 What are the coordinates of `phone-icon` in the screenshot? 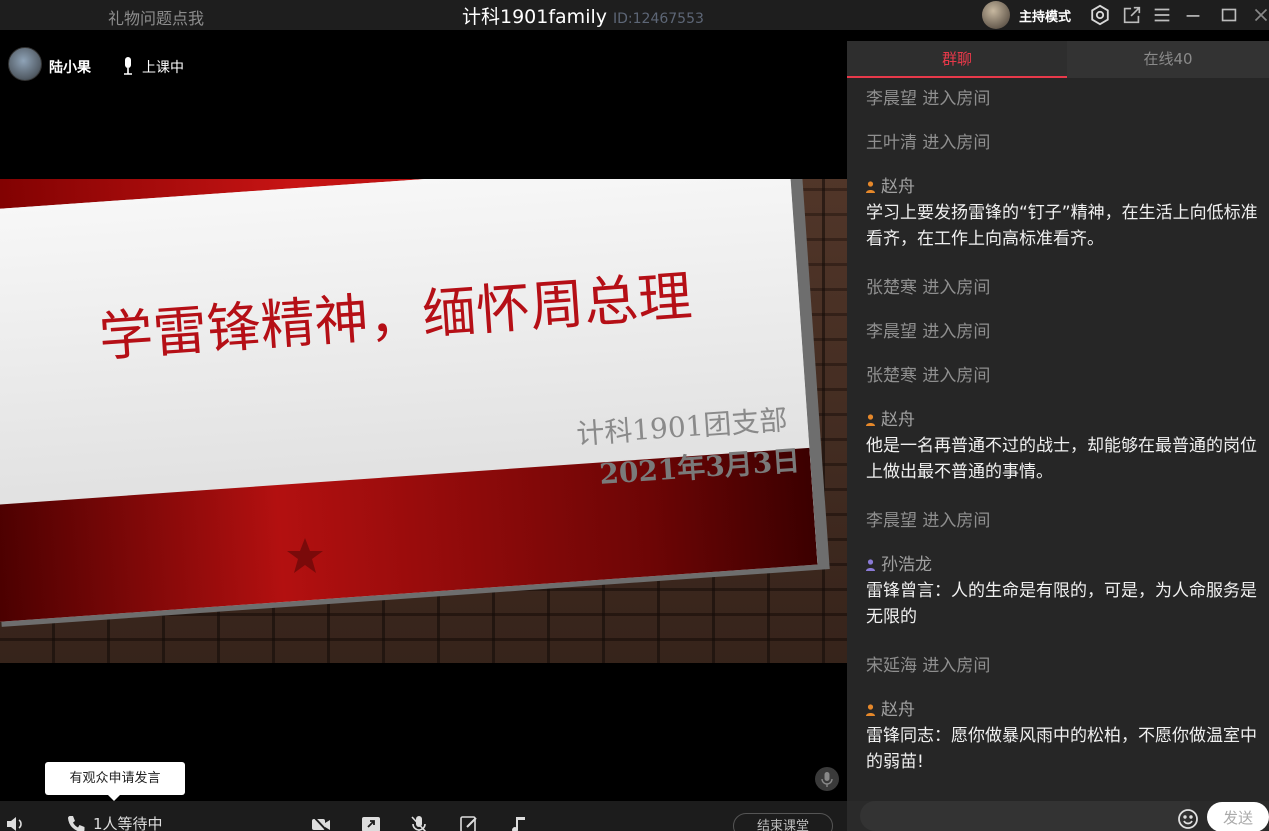 It's located at (76, 822).